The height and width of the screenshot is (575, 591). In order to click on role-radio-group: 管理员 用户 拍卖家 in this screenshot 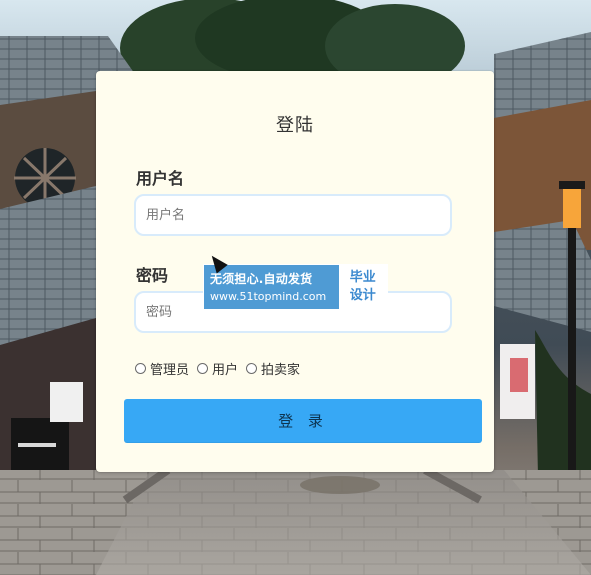, I will do `click(221, 368)`.